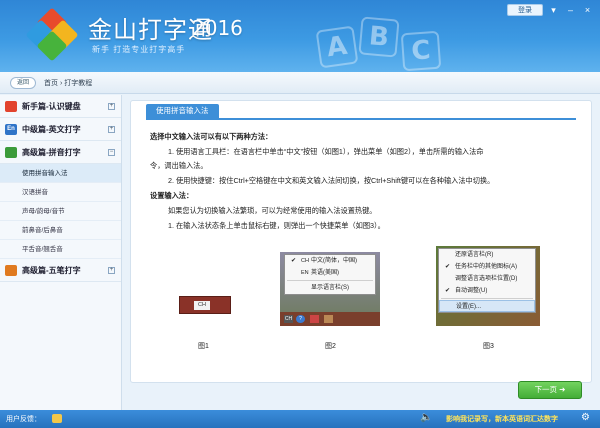 This screenshot has height=428, width=600. What do you see at coordinates (300, 83) in the screenshot?
I see `nav-strip: 返回 首页 › 打字教程` at bounding box center [300, 83].